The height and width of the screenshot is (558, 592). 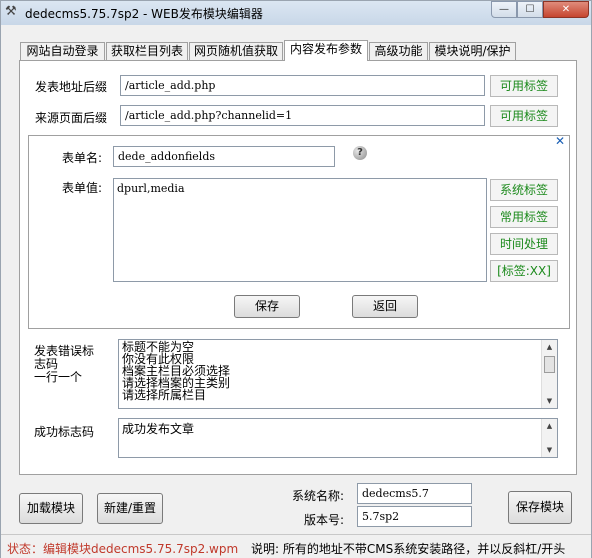 What do you see at coordinates (524, 86) in the screenshot?
I see `available-tags-button: 可用标签` at bounding box center [524, 86].